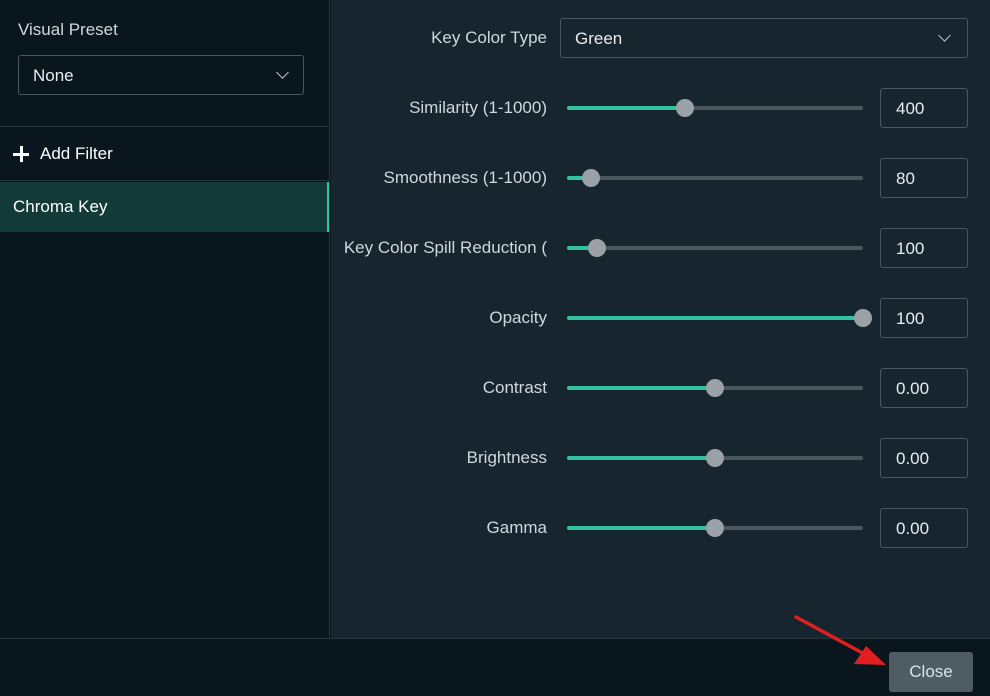  What do you see at coordinates (506, 457) in the screenshot?
I see `brightness-label: Brightness` at bounding box center [506, 457].